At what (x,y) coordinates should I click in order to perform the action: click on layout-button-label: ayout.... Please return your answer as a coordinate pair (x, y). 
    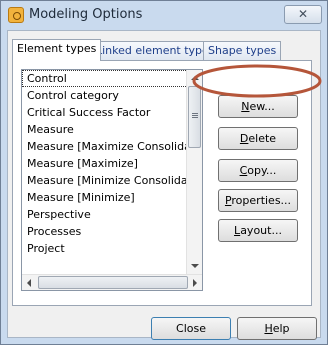
    Looking at the image, I should click on (261, 230).